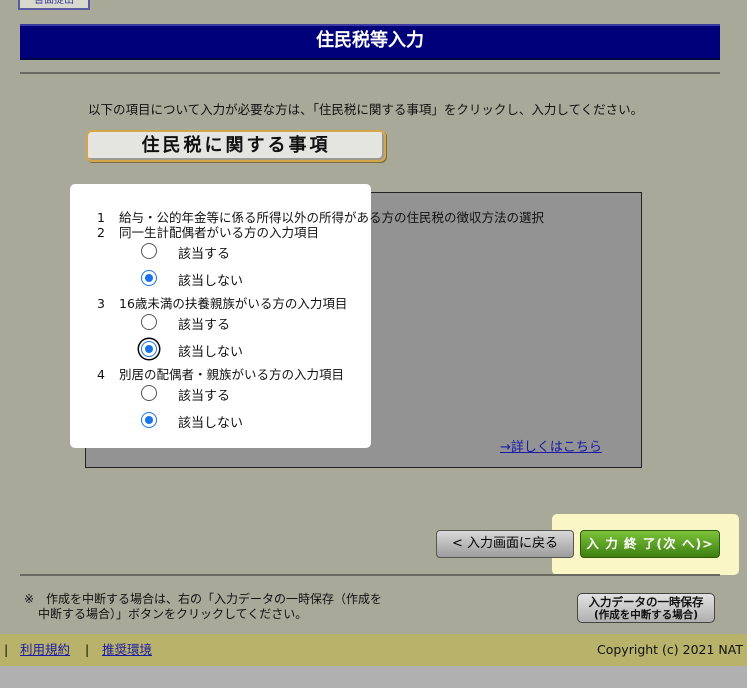 The height and width of the screenshot is (688, 747). I want to click on item-label: 同一生計配偶者がいる方の入力項目, so click(219, 232).